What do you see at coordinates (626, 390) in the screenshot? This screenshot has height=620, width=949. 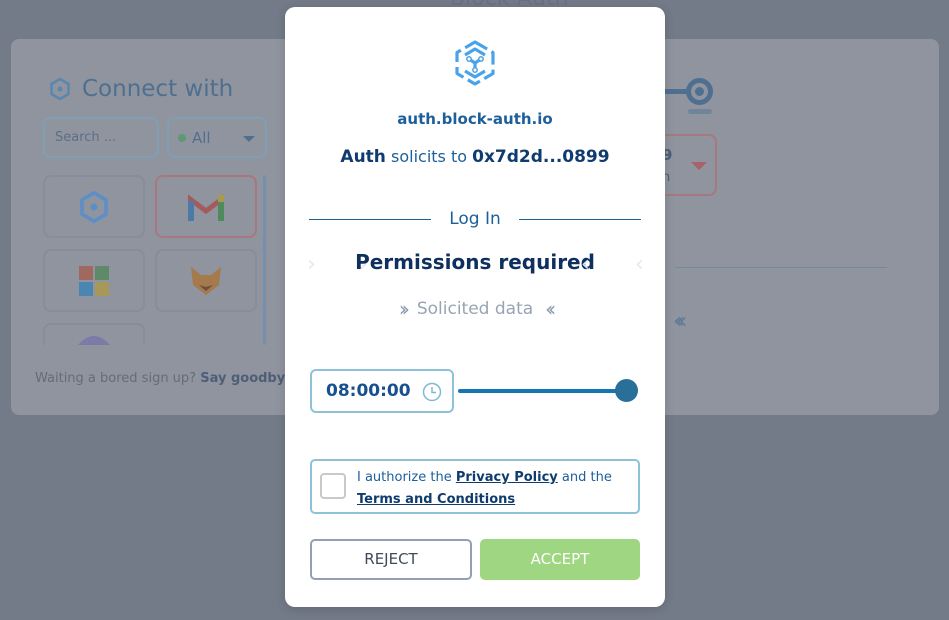 I see `duration-slider-handle` at bounding box center [626, 390].